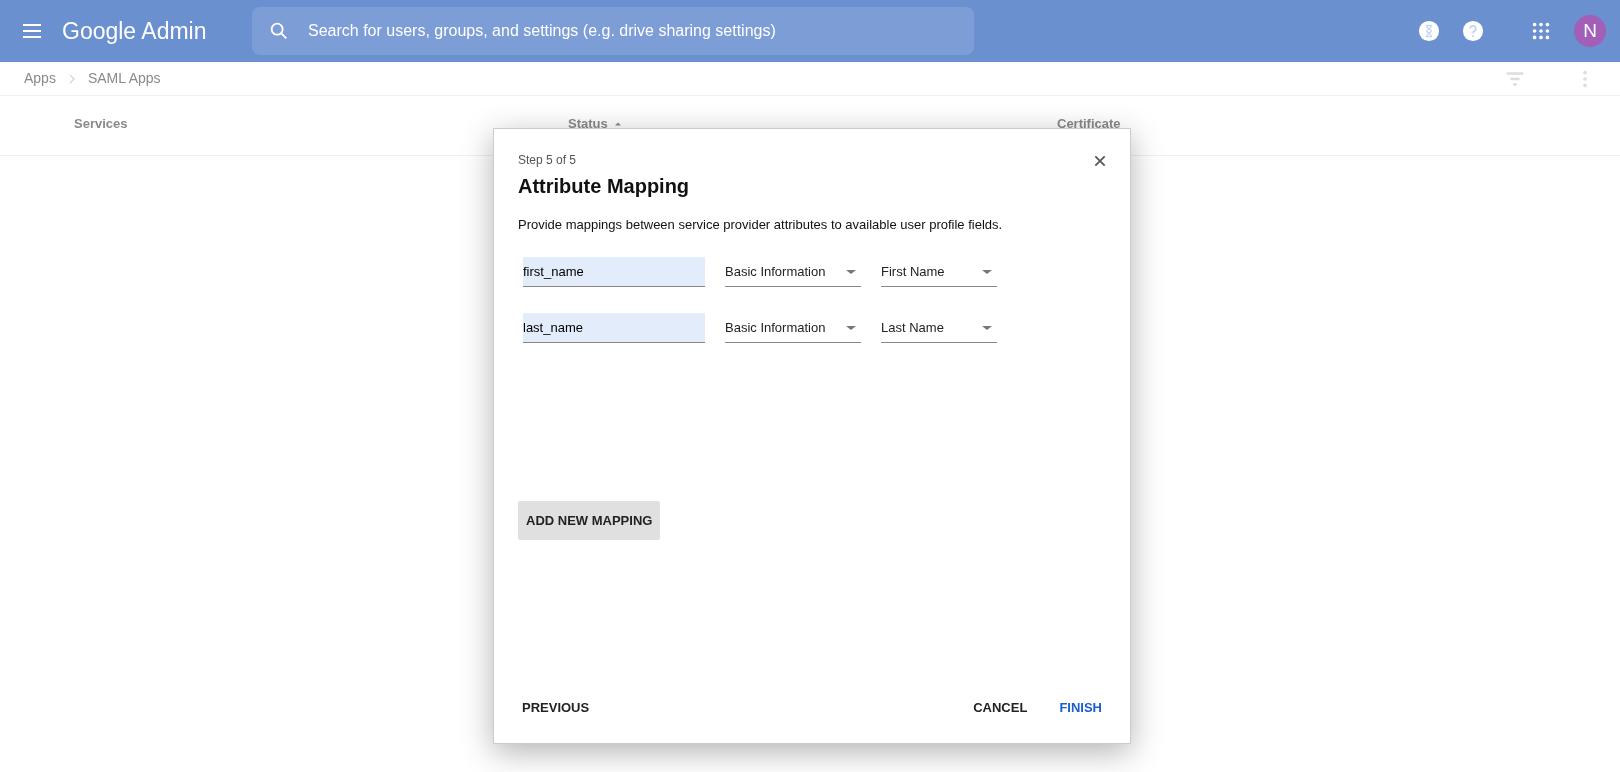 This screenshot has height=772, width=1620. What do you see at coordinates (101, 124) in the screenshot?
I see `column-header: Services` at bounding box center [101, 124].